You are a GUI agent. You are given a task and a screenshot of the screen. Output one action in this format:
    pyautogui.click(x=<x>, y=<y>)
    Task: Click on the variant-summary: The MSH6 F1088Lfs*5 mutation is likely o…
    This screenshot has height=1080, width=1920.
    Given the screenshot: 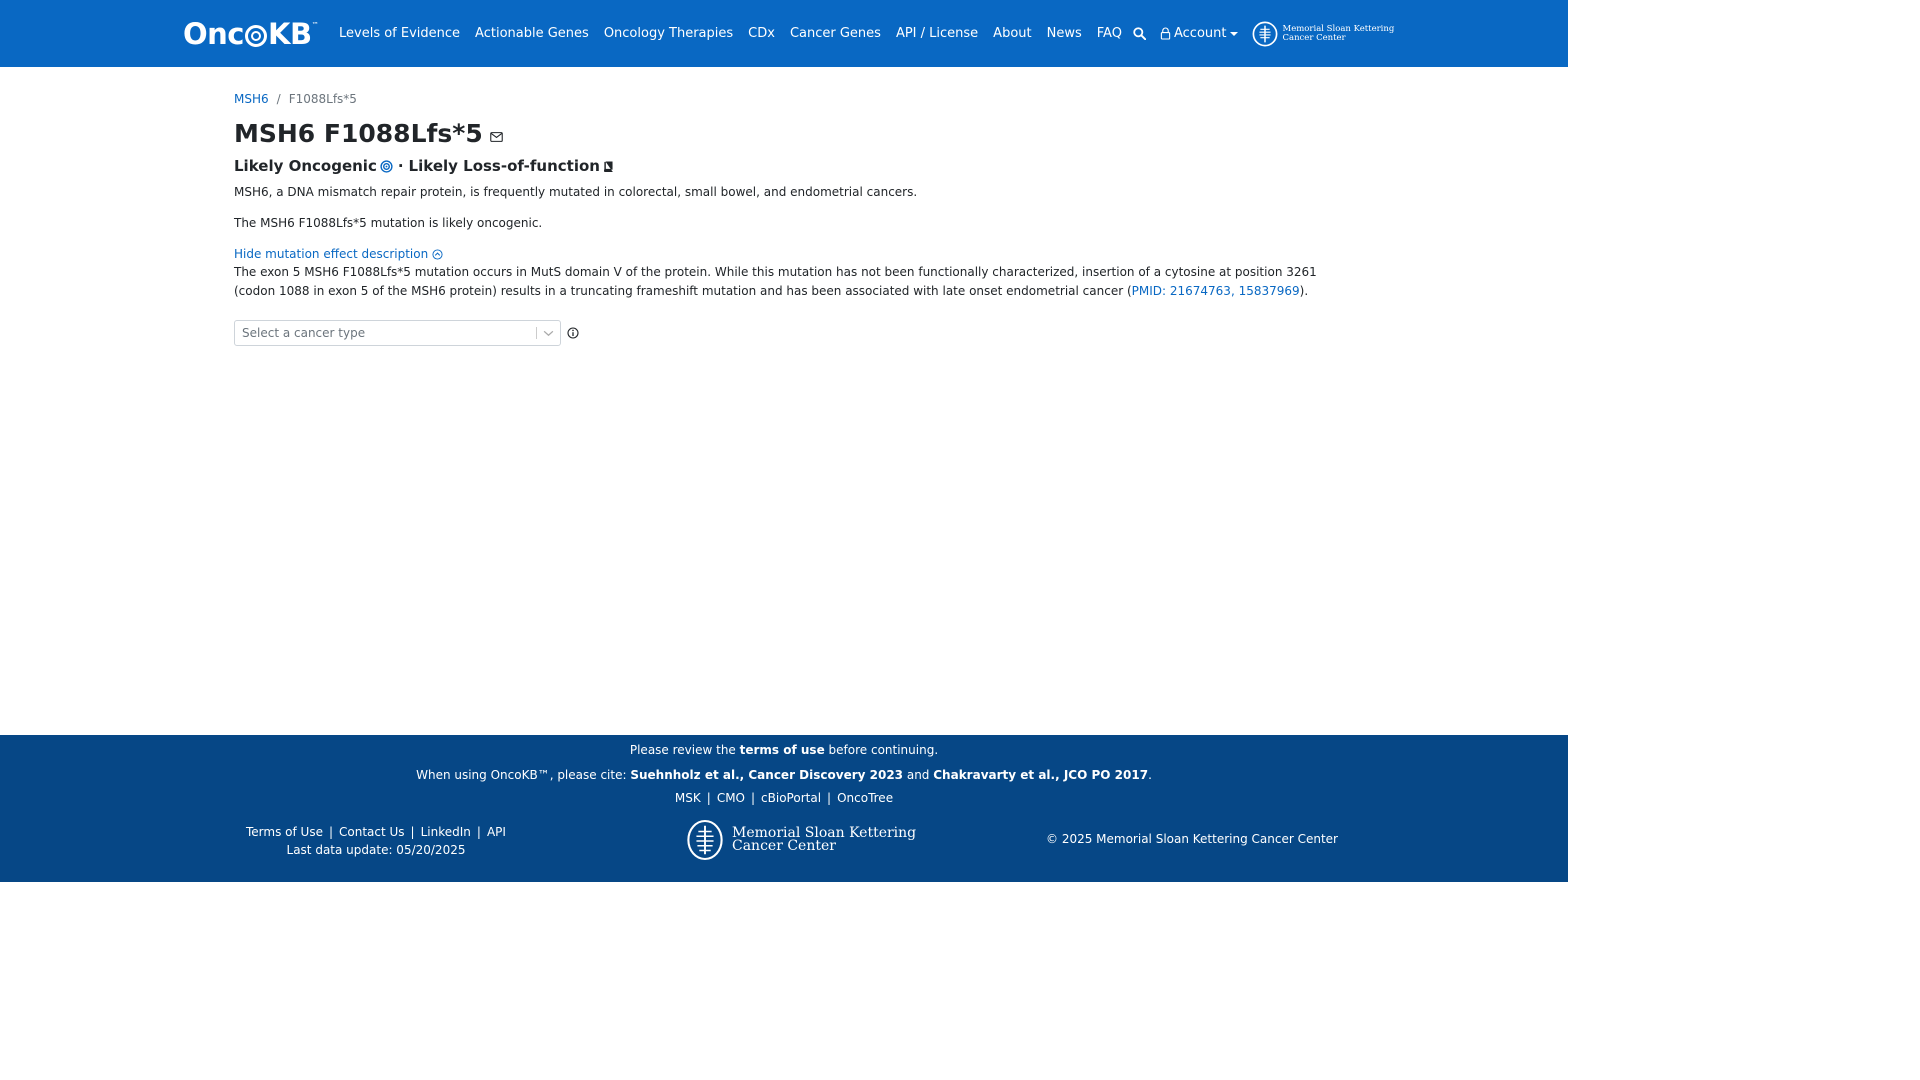 What is the action you would take?
    pyautogui.click(x=388, y=223)
    